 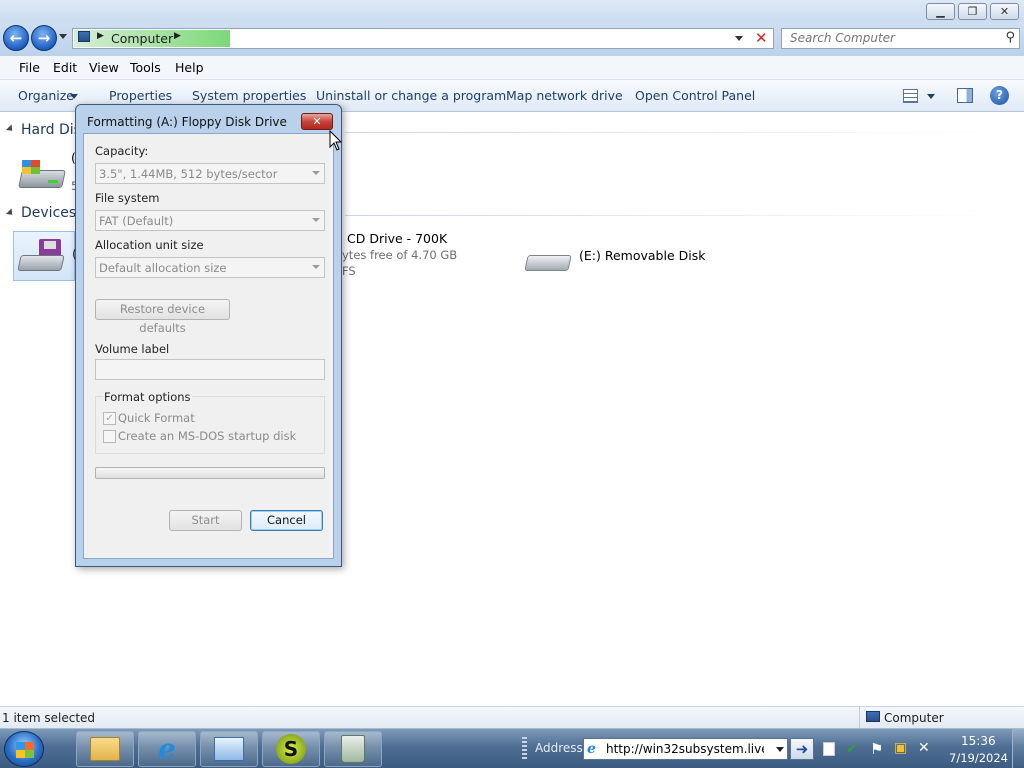 I want to click on menu-help: Help, so click(x=189, y=67).